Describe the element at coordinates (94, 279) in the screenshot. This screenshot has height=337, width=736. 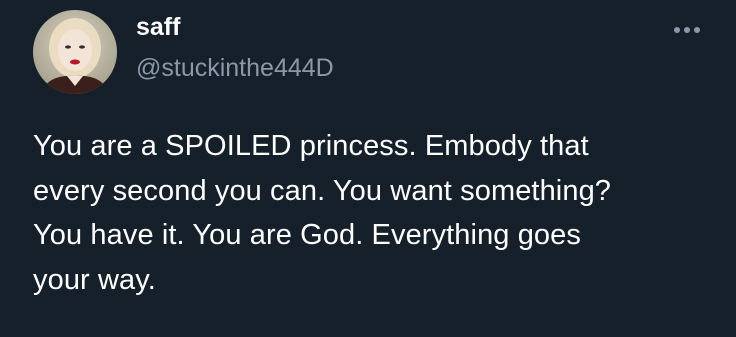
I see `tweet-text-line: your way.` at that location.